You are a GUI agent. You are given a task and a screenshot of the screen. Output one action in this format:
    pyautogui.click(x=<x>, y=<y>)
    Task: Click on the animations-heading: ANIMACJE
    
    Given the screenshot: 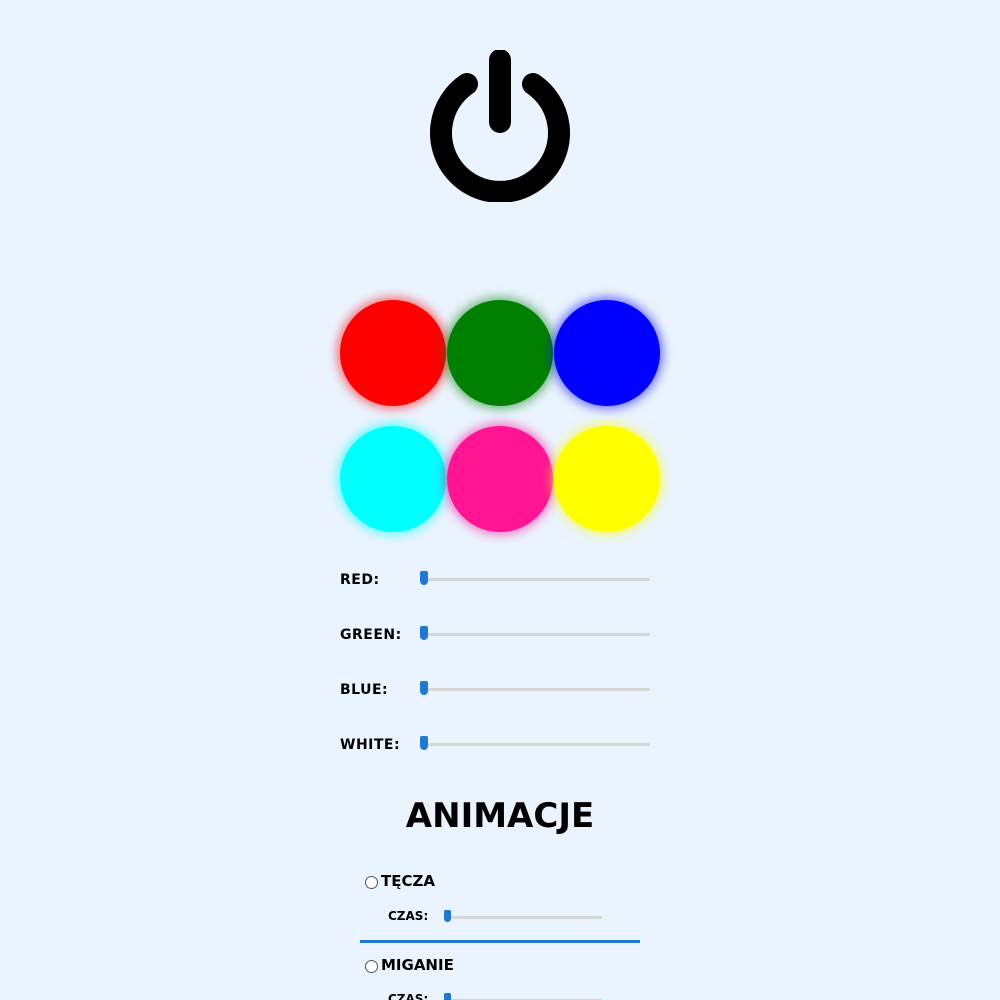 What is the action you would take?
    pyautogui.click(x=500, y=816)
    